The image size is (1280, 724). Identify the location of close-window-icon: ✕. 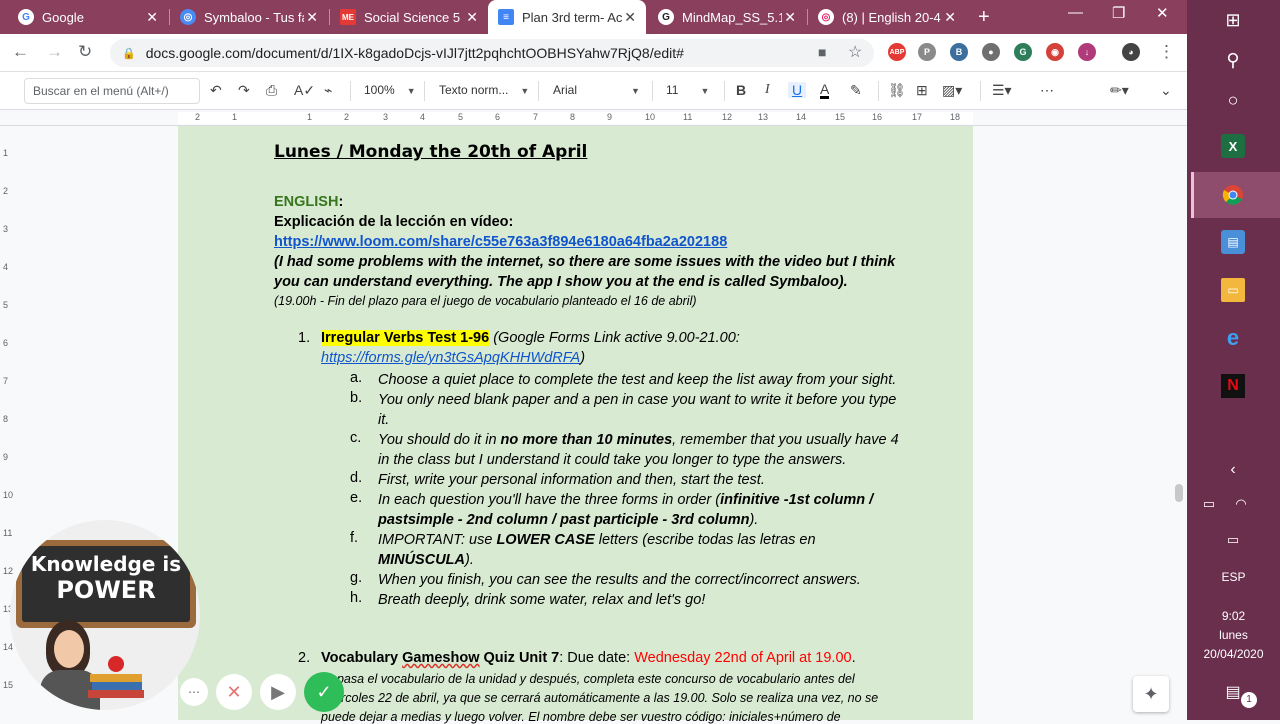
(1162, 13).